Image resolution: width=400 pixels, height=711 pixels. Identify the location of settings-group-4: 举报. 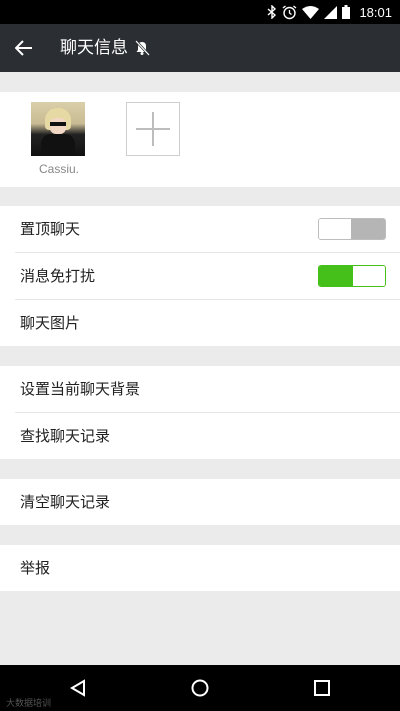
(200, 568).